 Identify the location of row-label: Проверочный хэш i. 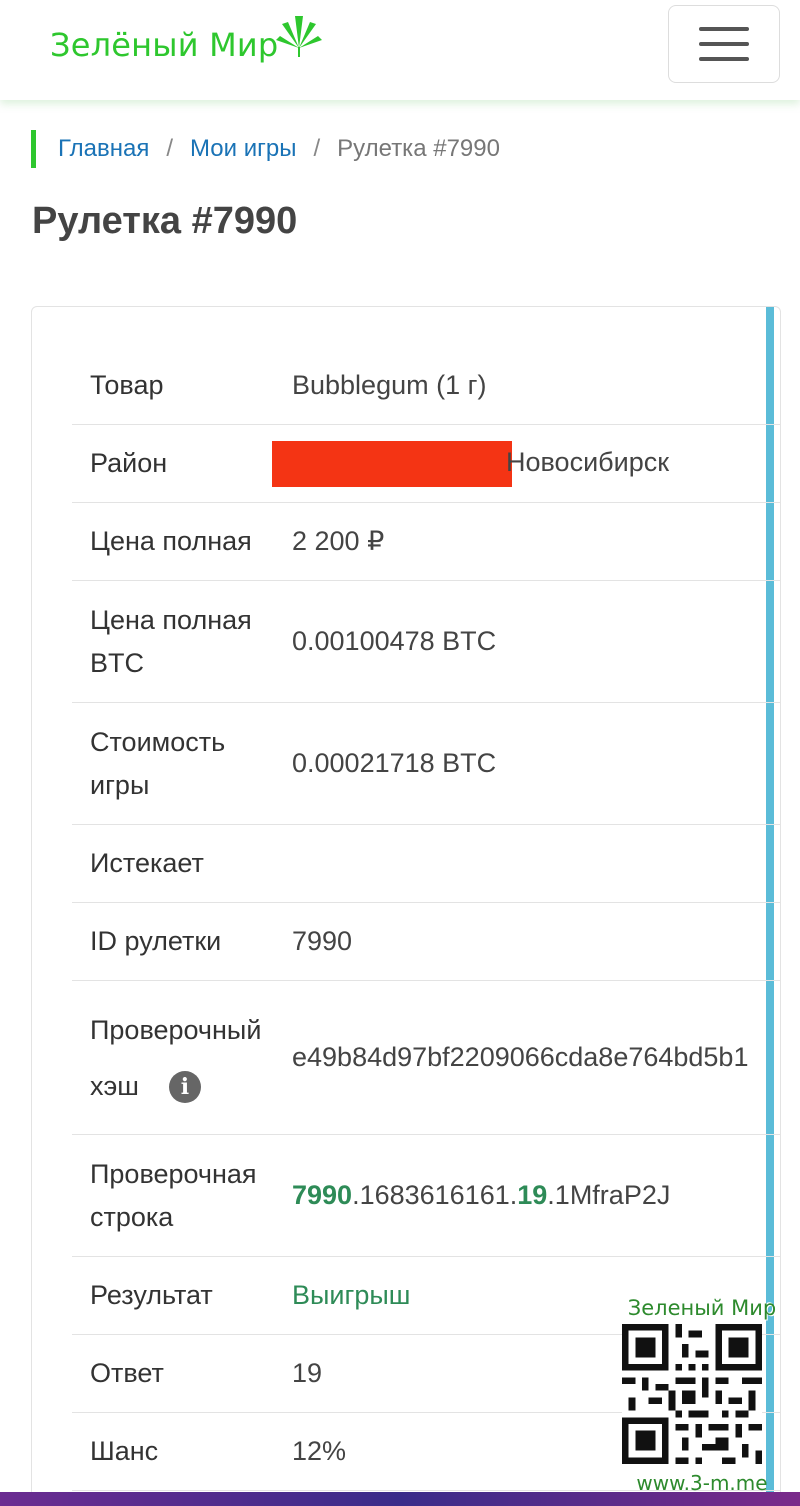
(182, 1058).